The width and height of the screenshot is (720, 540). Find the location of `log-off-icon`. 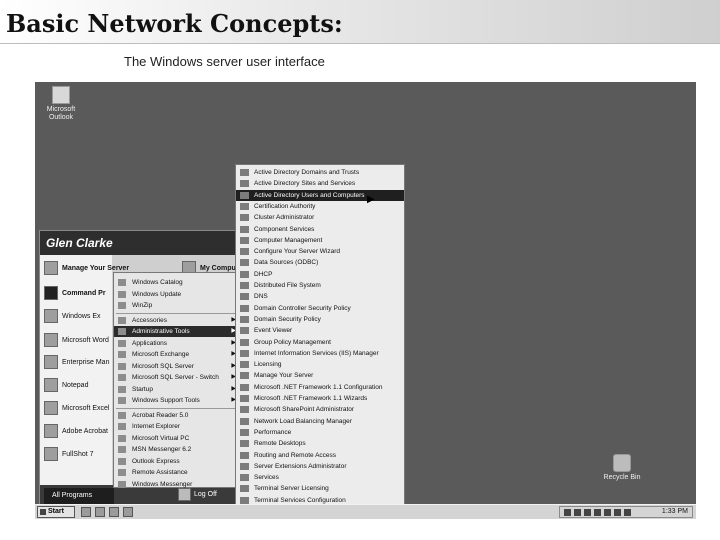

log-off-icon is located at coordinates (184, 494).